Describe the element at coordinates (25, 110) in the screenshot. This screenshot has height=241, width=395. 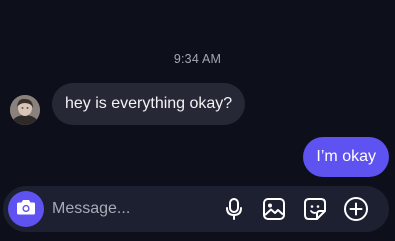
I see `avatar` at that location.